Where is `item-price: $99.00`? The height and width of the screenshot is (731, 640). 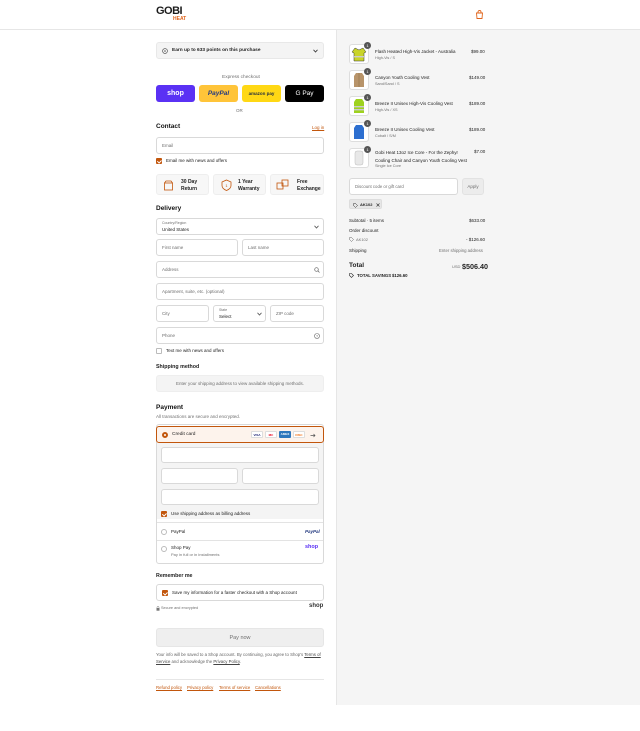 item-price: $99.00 is located at coordinates (478, 51).